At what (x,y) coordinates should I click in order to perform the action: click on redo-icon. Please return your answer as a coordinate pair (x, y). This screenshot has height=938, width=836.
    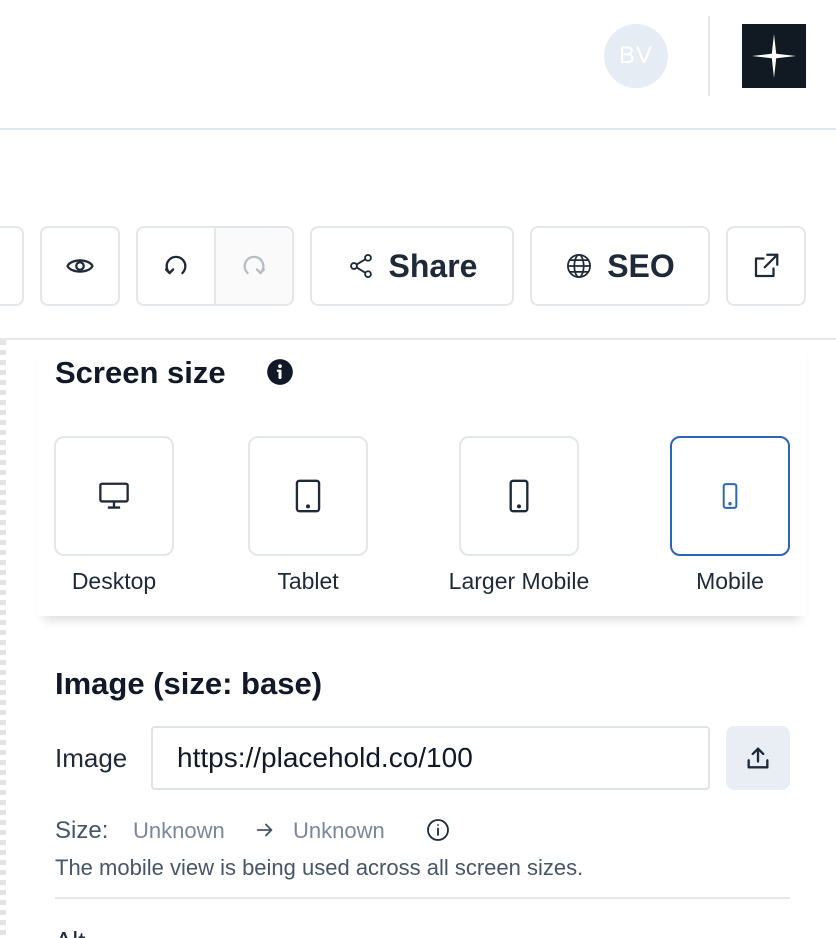
    Looking at the image, I should click on (254, 265).